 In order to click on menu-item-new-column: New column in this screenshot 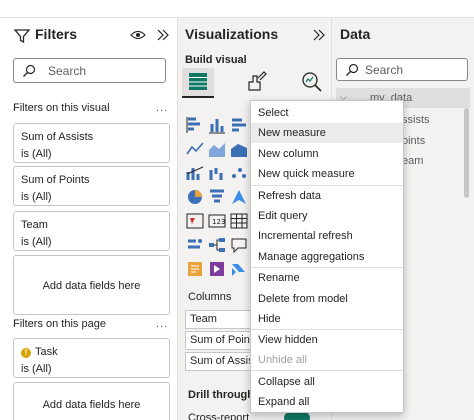, I will do `click(327, 154)`.